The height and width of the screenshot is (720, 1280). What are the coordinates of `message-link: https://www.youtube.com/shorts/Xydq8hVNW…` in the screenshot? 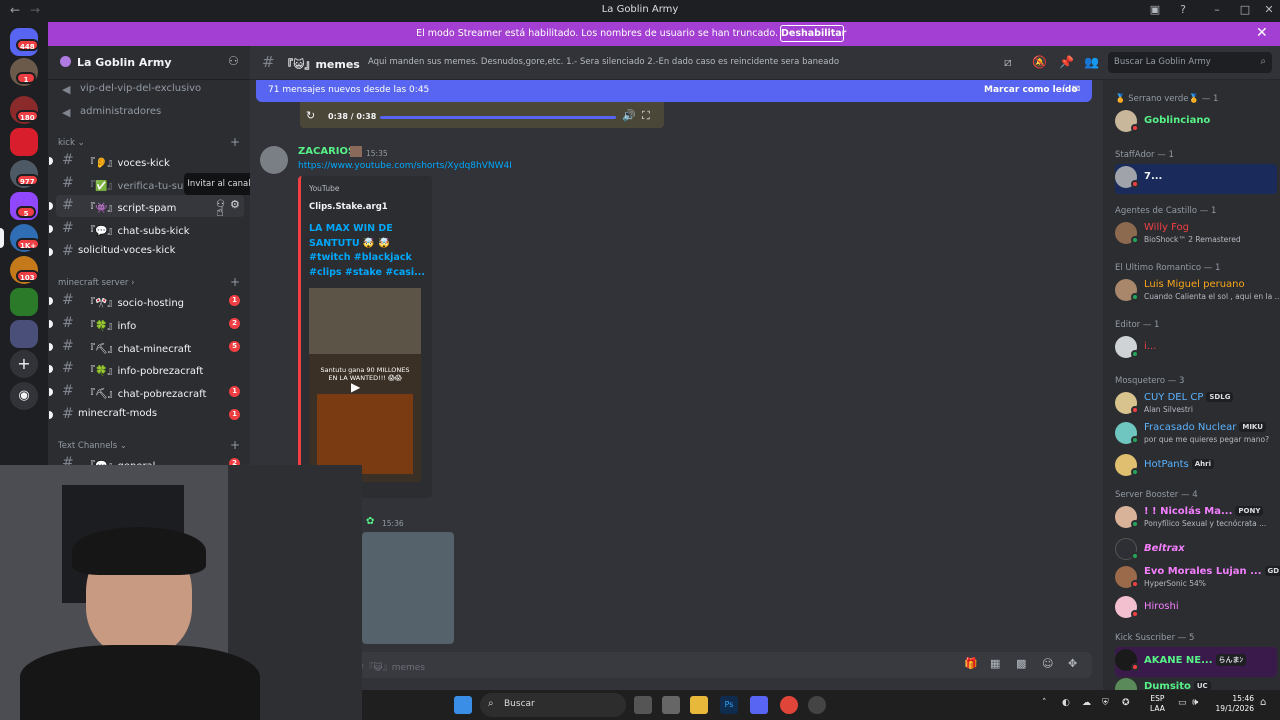 It's located at (405, 166).